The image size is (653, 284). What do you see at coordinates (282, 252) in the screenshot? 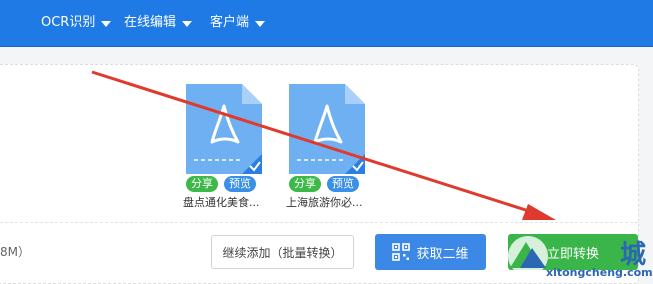
I see `continue-add-button: 继续添加（批量转换）` at bounding box center [282, 252].